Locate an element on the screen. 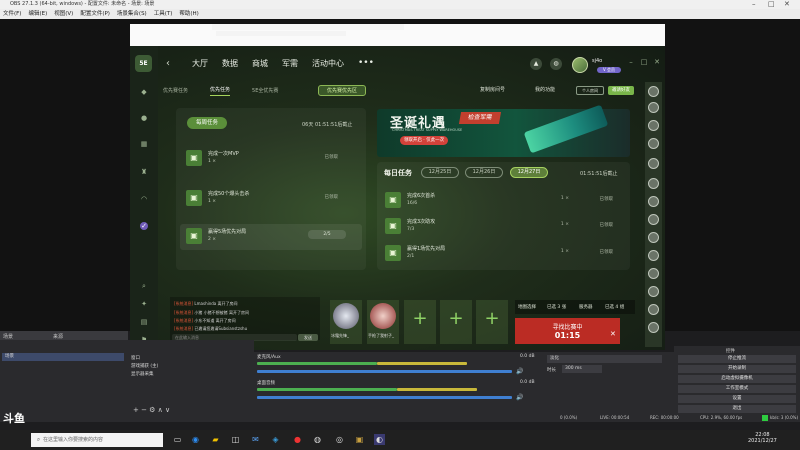  settings-button: 设置 is located at coordinates (737, 399).